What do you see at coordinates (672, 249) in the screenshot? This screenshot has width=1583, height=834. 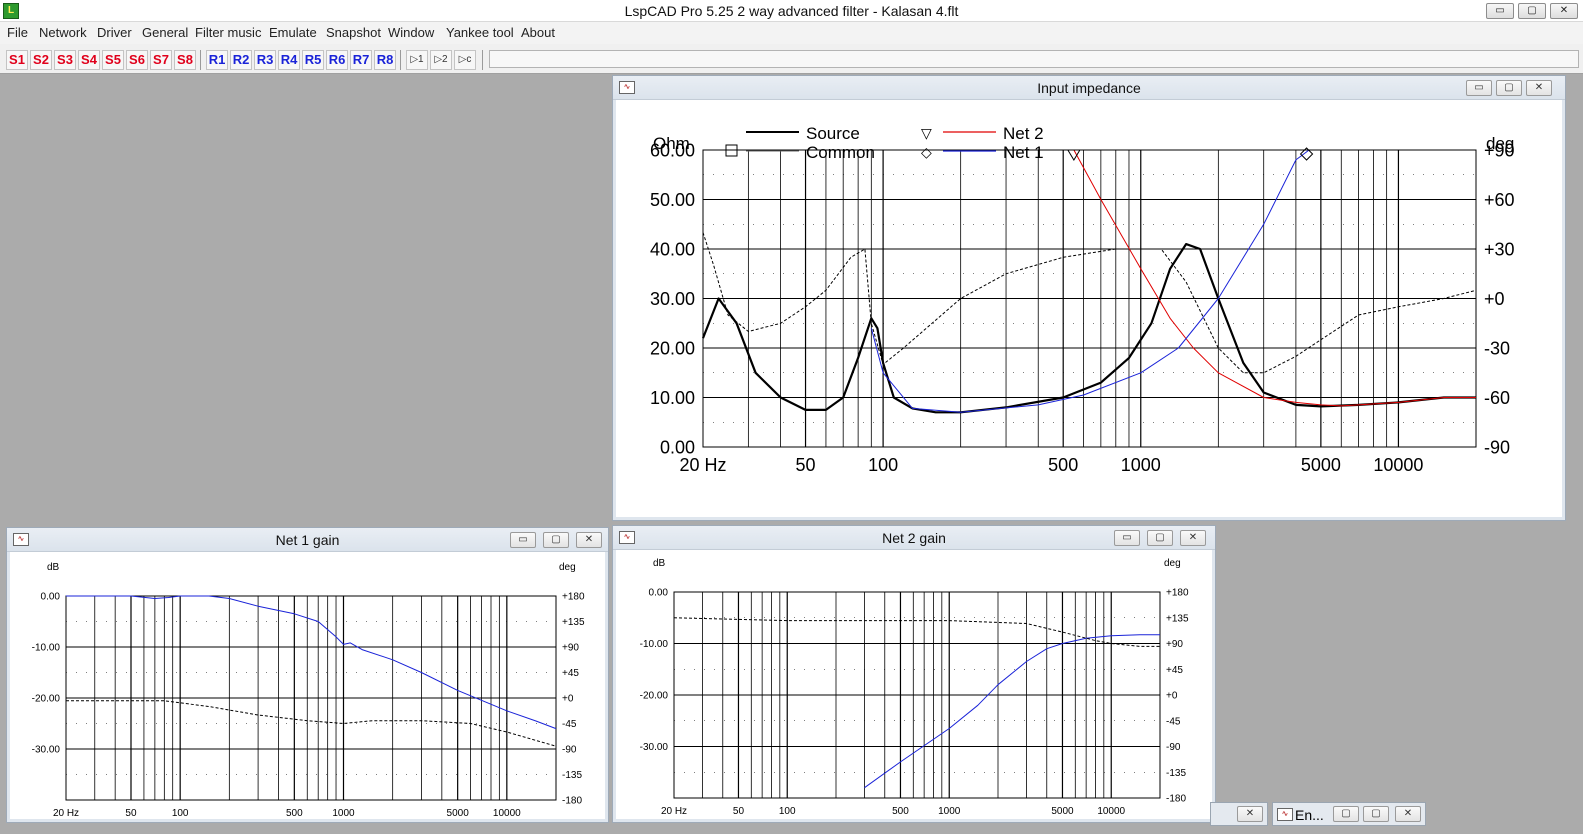 I see `y-tick-label: 40.00` at bounding box center [672, 249].